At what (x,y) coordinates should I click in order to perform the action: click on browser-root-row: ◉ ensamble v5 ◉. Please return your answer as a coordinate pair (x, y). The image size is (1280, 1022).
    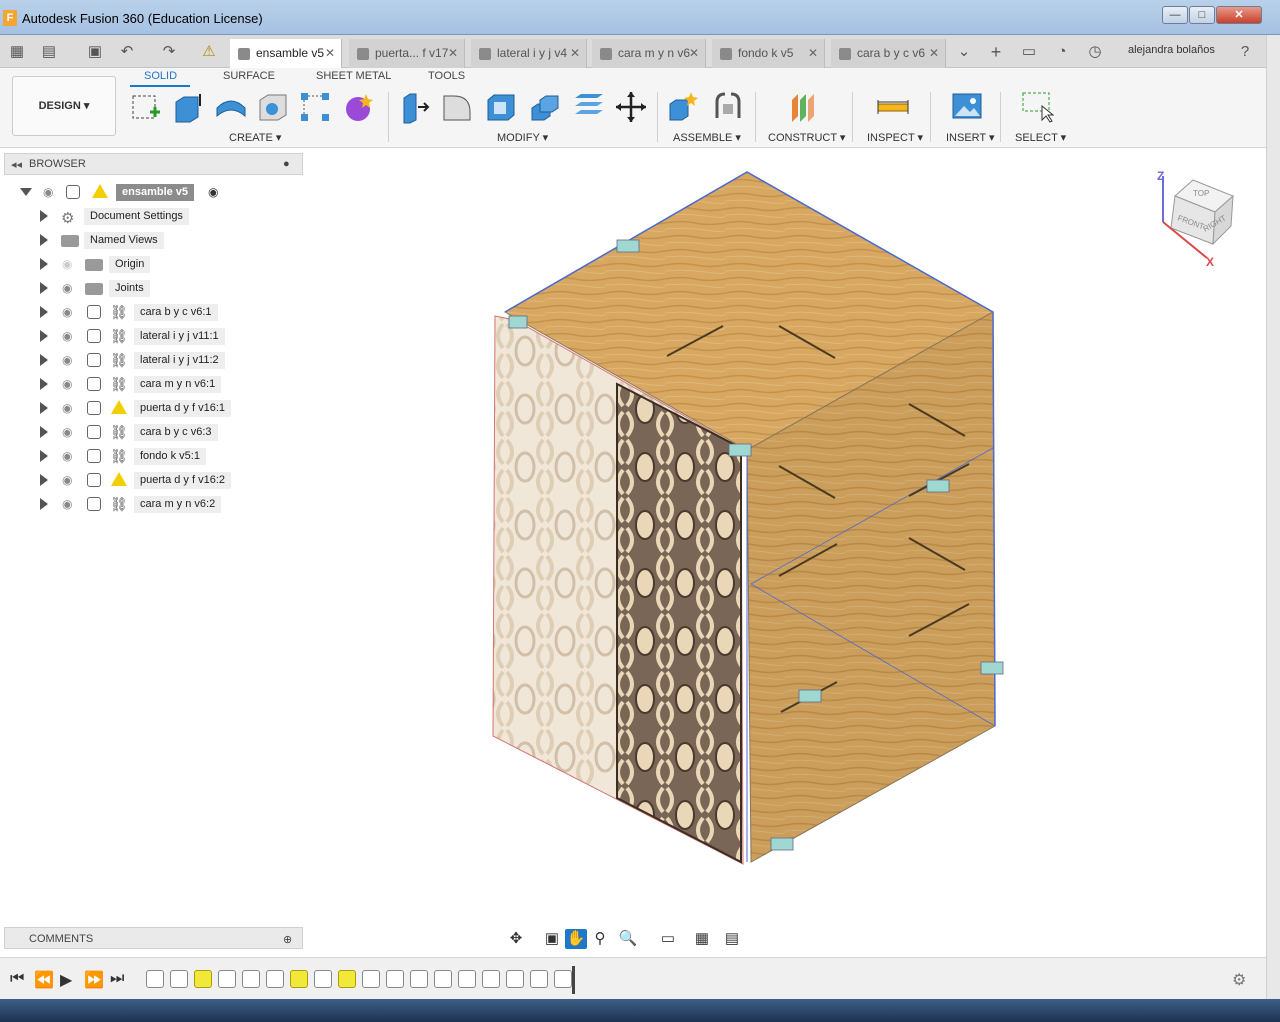
    Looking at the image, I should click on (150, 192).